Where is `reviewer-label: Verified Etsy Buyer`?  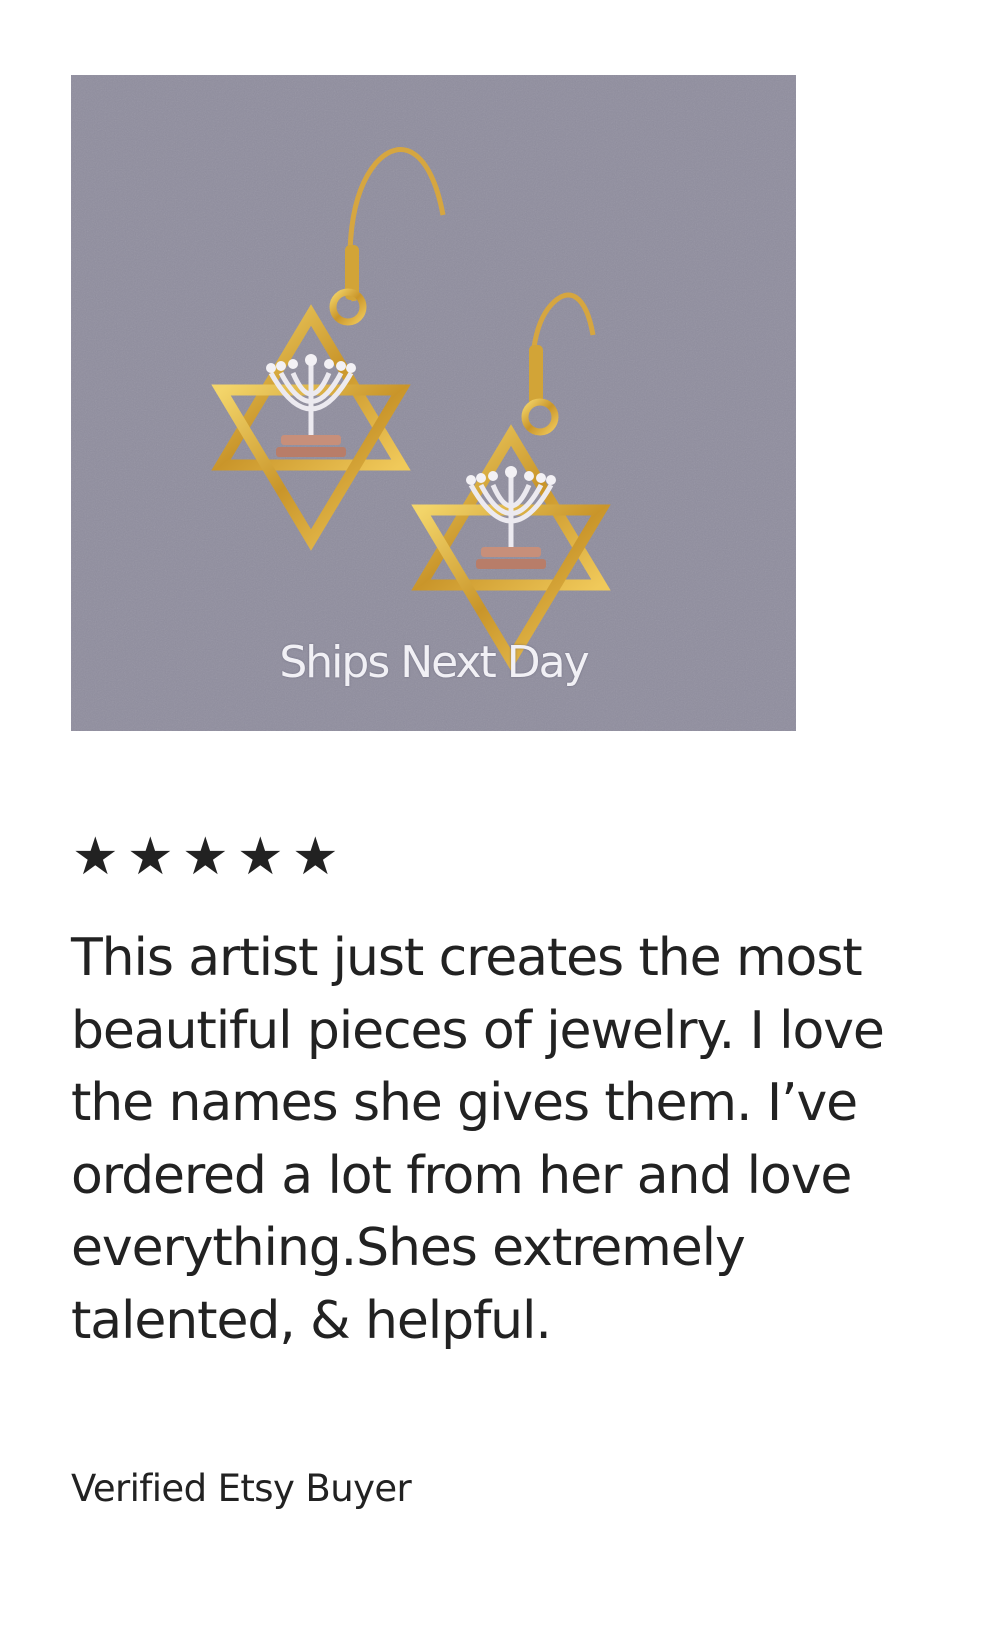
reviewer-label: Verified Etsy Buyer is located at coordinates (241, 1488).